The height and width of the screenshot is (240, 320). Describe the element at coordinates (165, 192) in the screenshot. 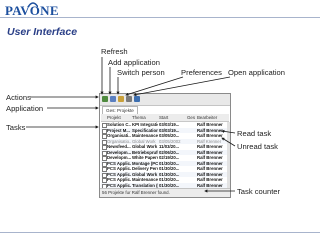

I see `task-counter: 56 Projekte fur Ralf Brenner found.` at that location.